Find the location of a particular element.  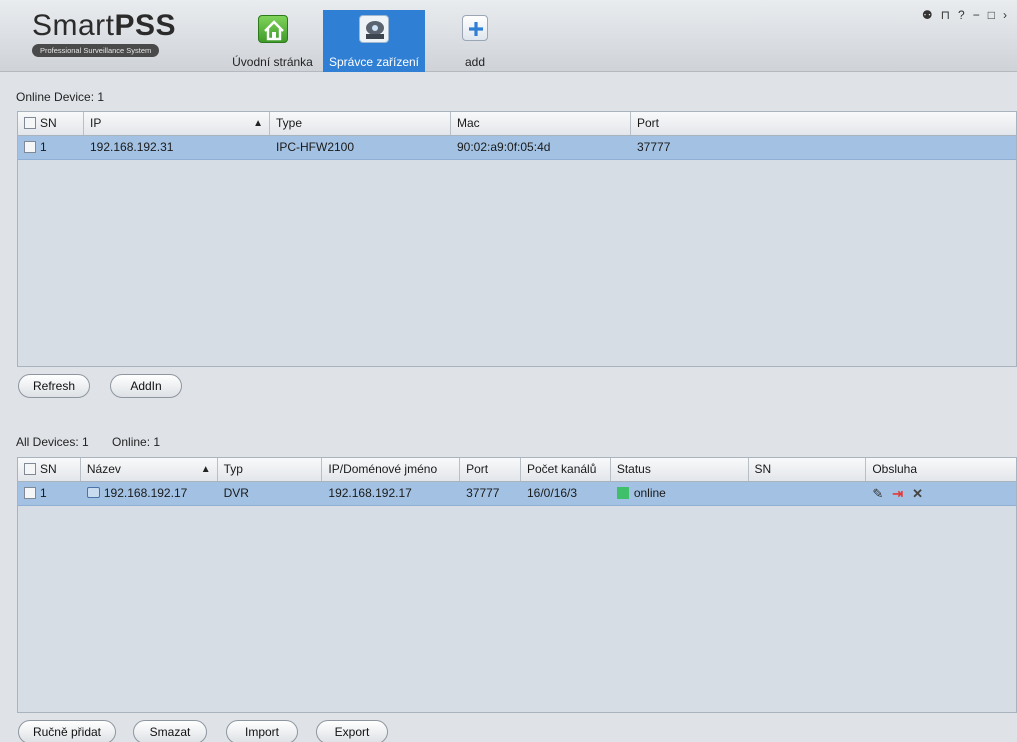

all-devices-label: All Devices: 1 is located at coordinates (52, 442).